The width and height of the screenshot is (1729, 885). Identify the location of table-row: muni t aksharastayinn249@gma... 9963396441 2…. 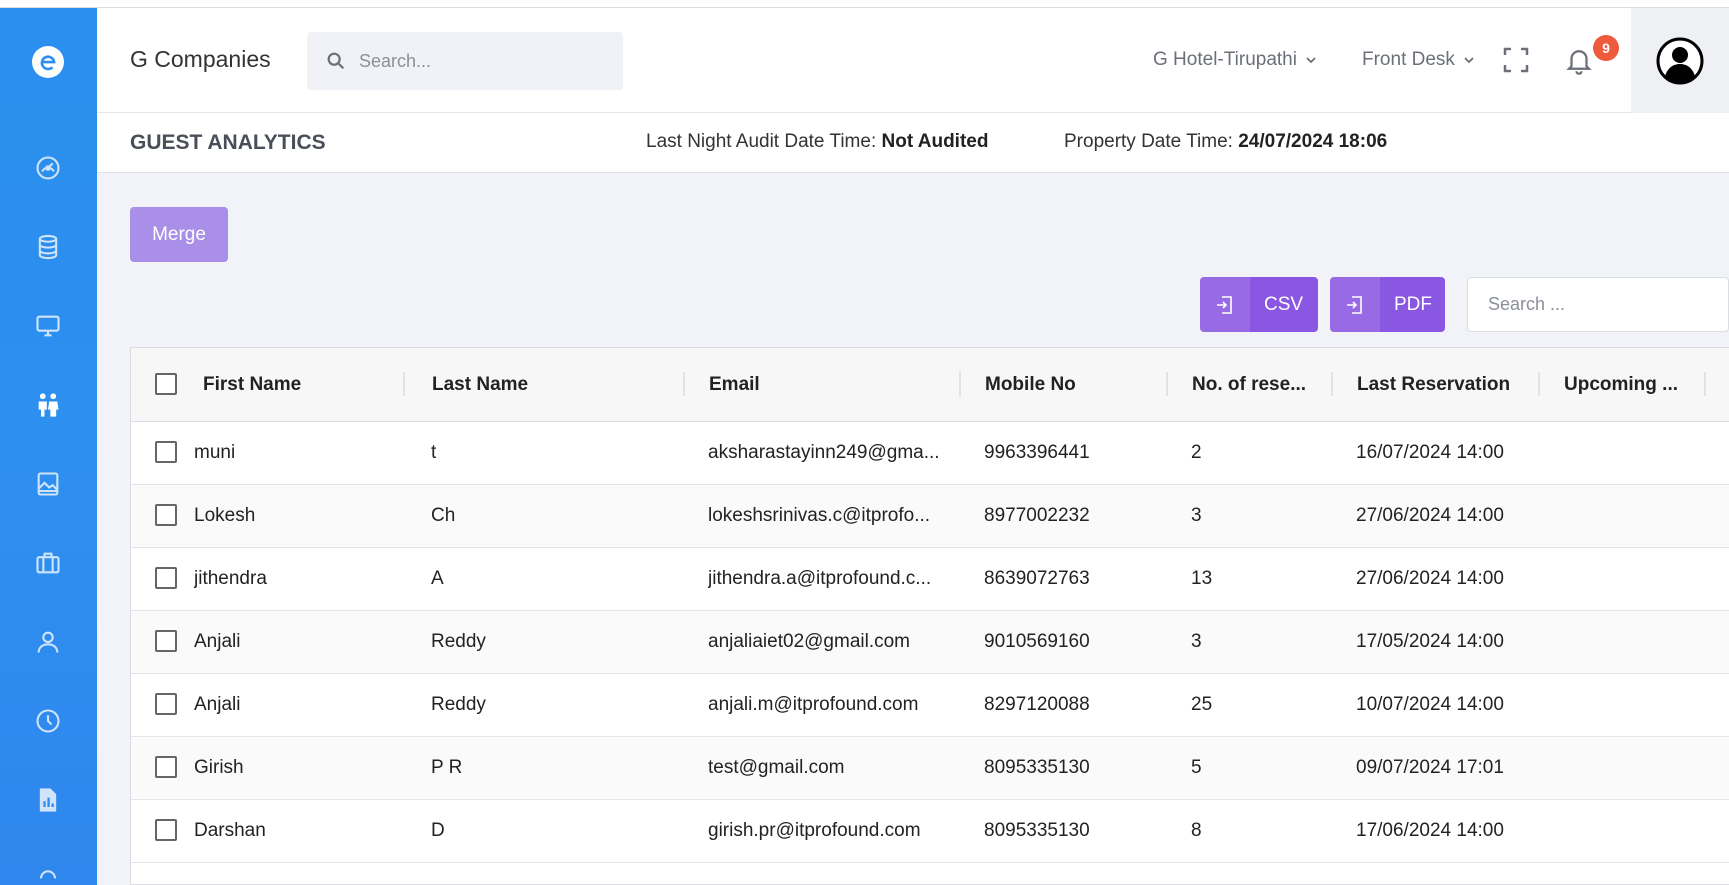
(930, 453).